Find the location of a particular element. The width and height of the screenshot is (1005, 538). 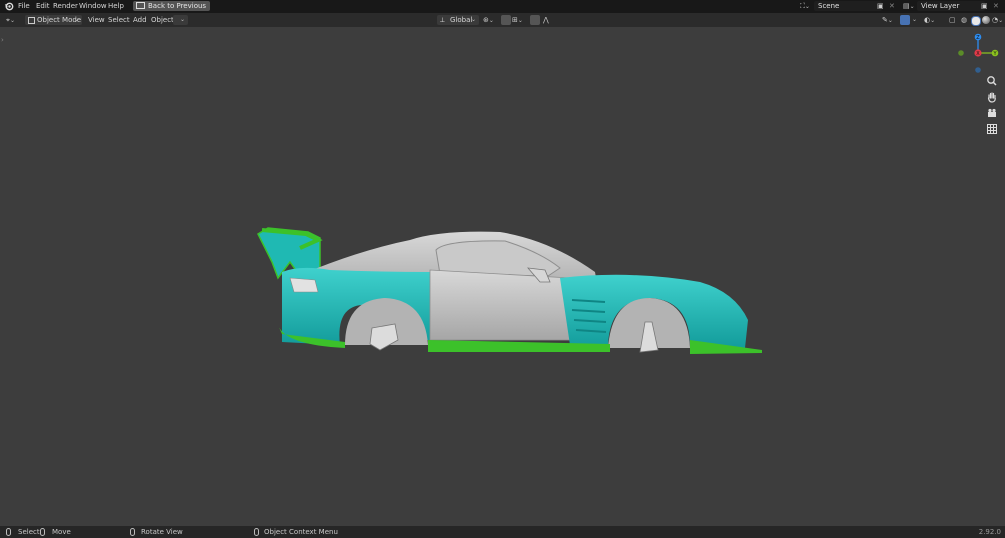

orientation-label: Global is located at coordinates (461, 20).